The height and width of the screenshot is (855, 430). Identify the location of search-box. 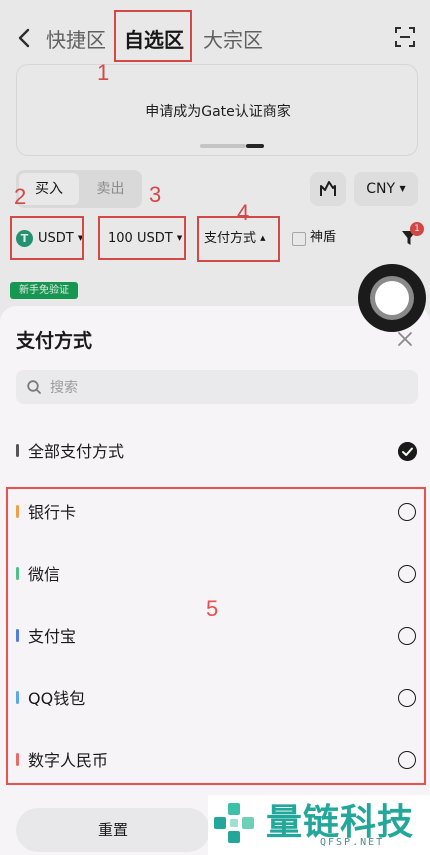
(217, 388).